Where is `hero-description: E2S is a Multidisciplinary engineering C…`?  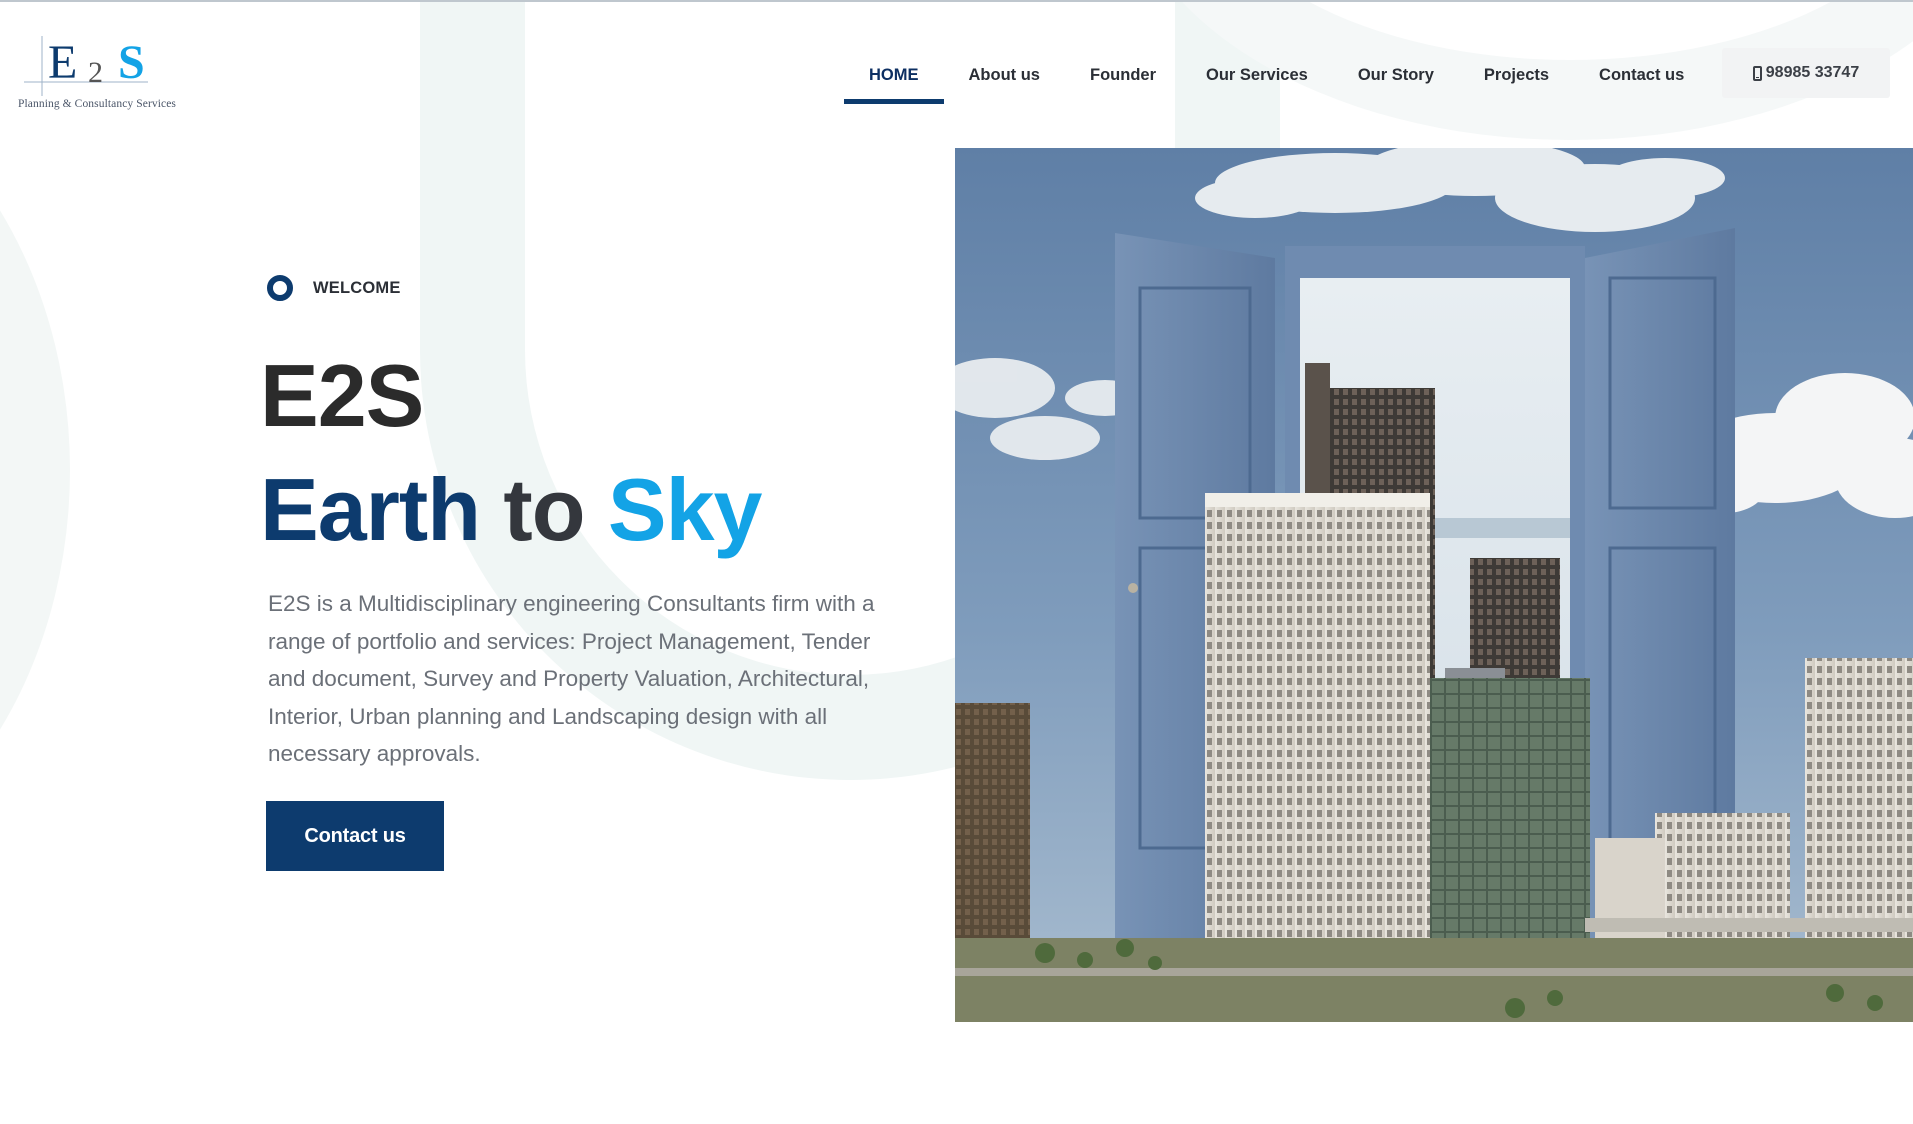 hero-description: E2S is a Multidisciplinary engineering C… is located at coordinates (571, 678).